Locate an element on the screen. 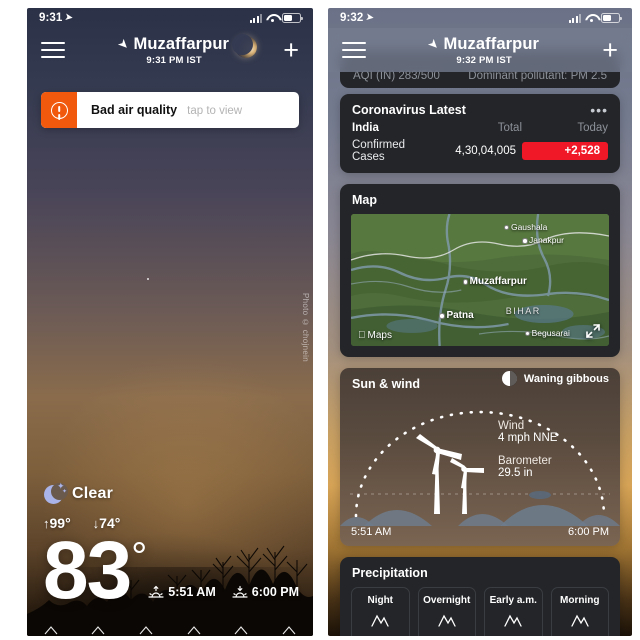 Image resolution: width=640 pixels, height=640 pixels. battery-icon is located at coordinates (611, 18).